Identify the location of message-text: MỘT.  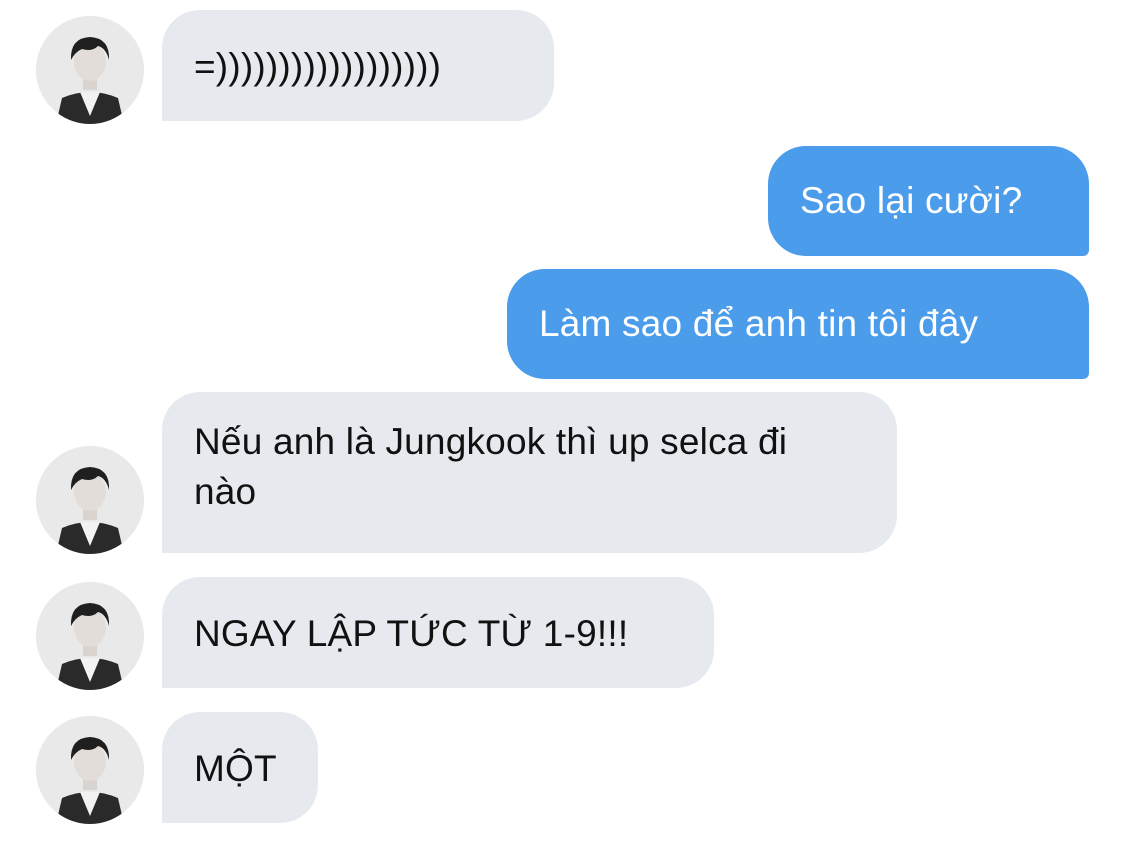
(235, 768).